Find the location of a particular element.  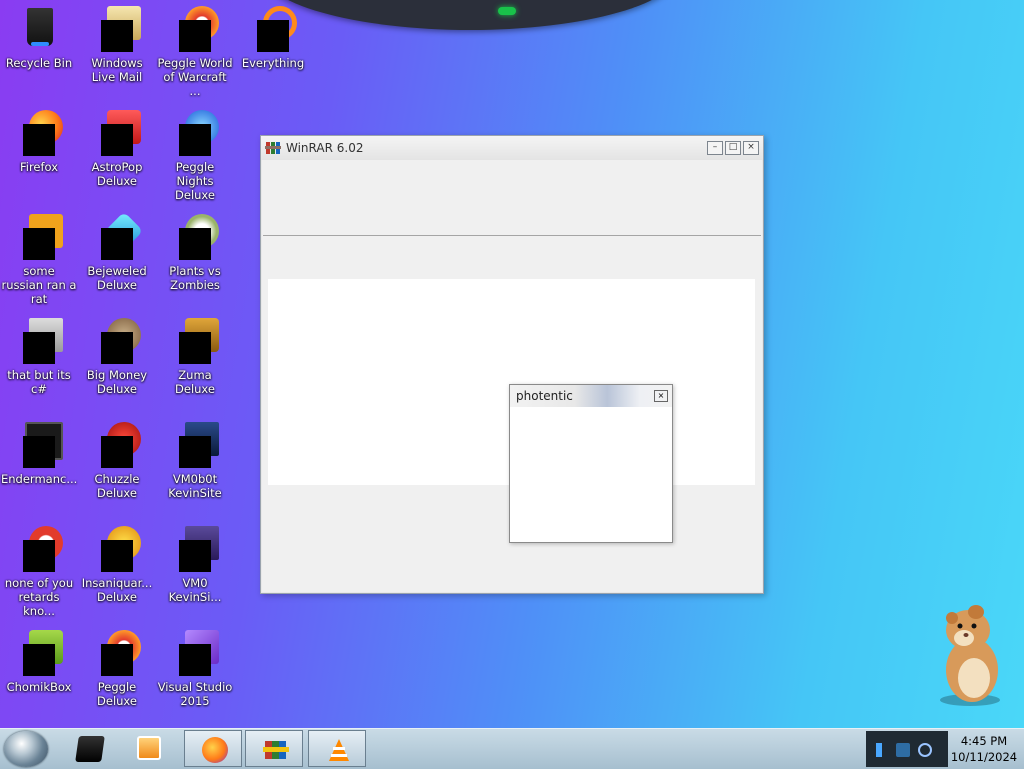

desktop-icon-vm0b0t: VM0b0t KevinSite is located at coordinates (195, 461).